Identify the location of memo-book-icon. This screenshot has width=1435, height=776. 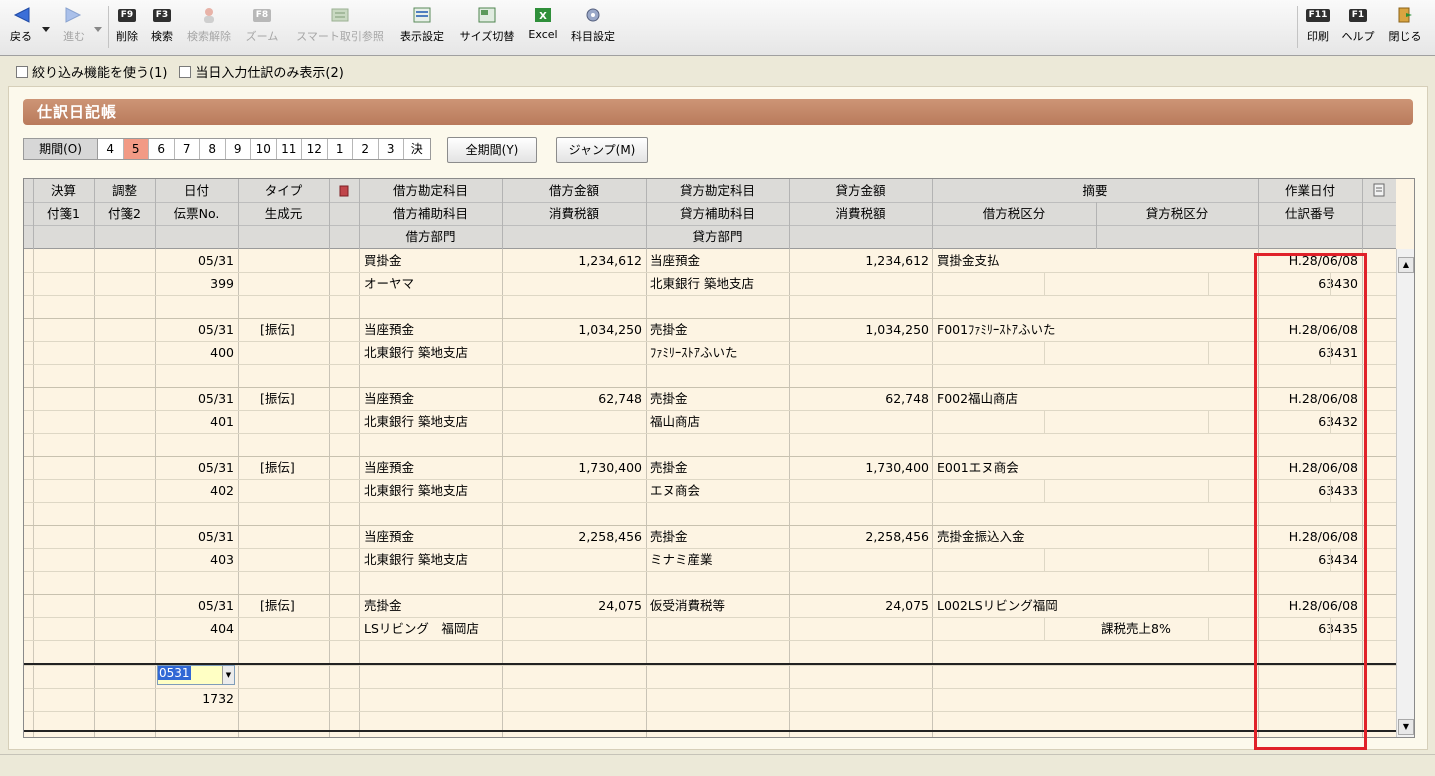
(344, 190).